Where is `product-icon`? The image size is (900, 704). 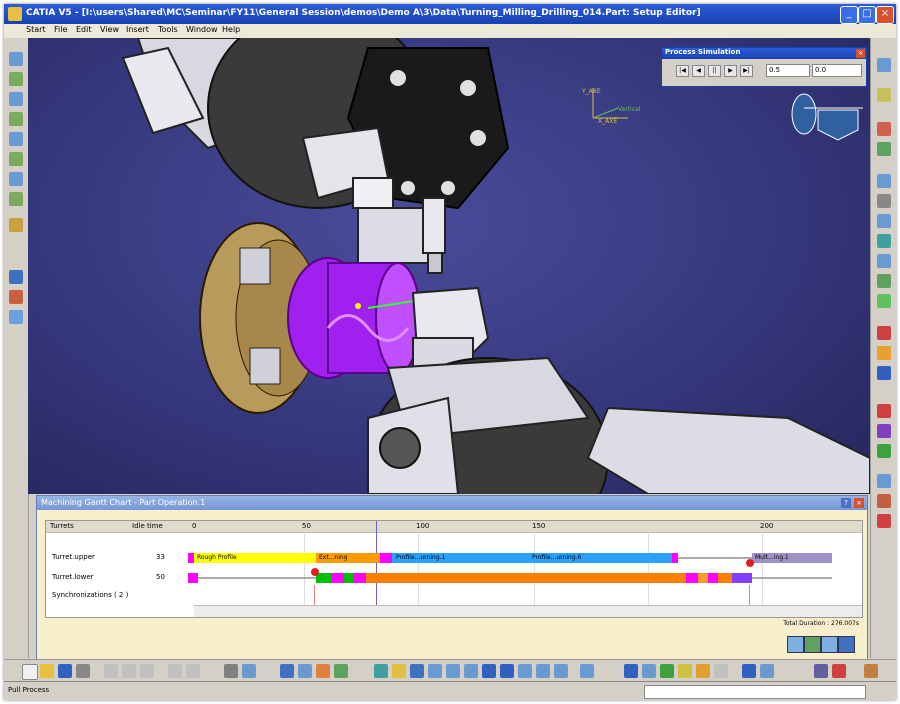
product-icon is located at coordinates (305, 671).